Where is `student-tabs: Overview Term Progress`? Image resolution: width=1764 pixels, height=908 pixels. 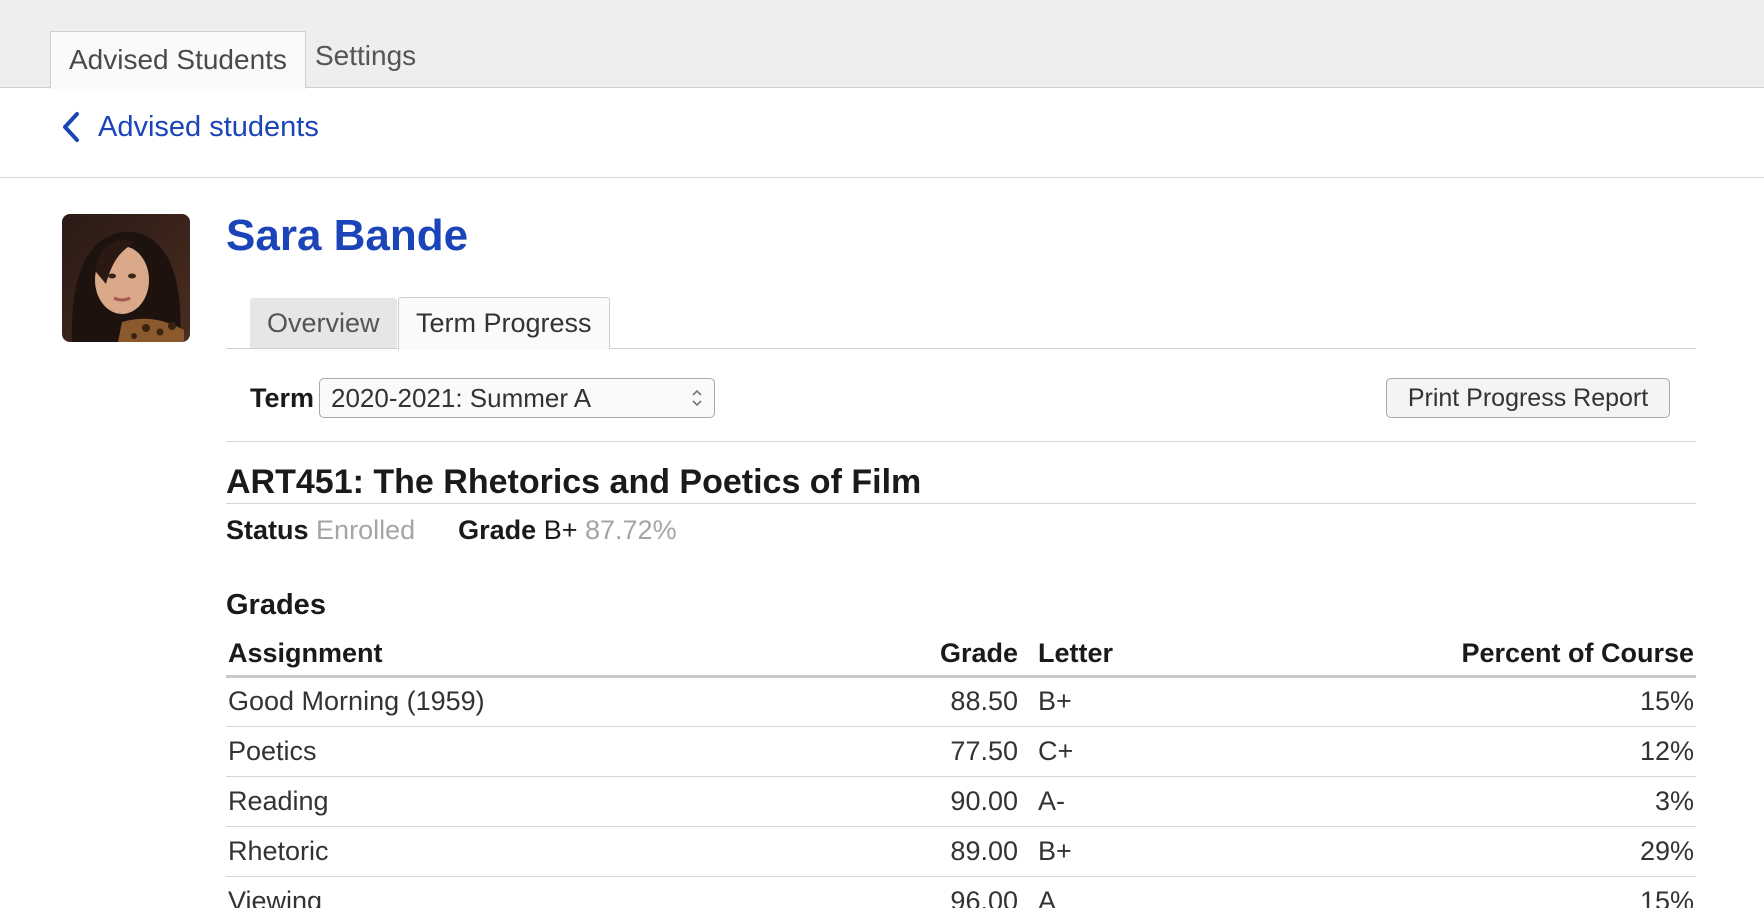 student-tabs: Overview Term Progress is located at coordinates (961, 323).